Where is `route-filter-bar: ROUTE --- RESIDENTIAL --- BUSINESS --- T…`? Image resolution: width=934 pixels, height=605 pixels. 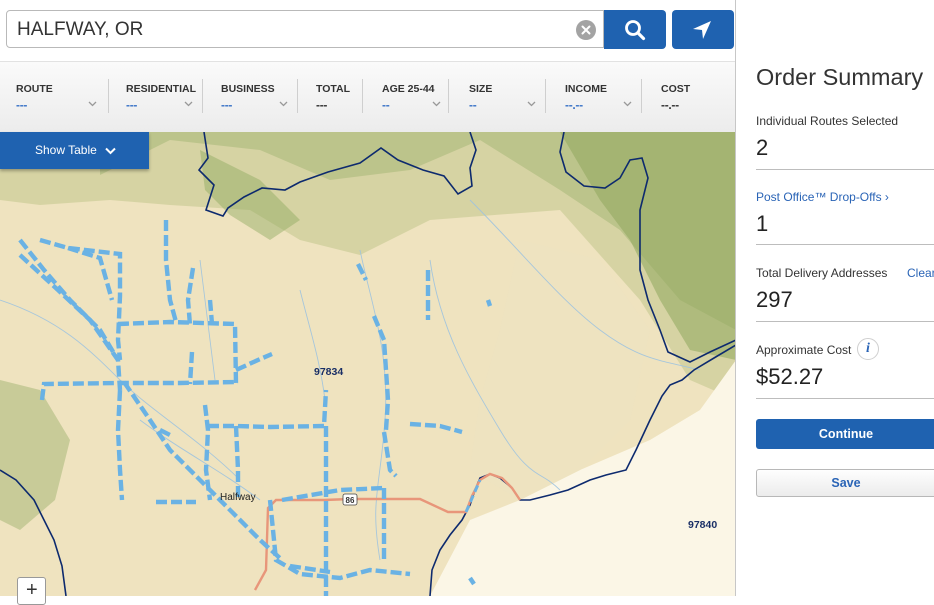
route-filter-bar: ROUTE --- RESIDENTIAL --- BUSINESS --- T… is located at coordinates (368, 97).